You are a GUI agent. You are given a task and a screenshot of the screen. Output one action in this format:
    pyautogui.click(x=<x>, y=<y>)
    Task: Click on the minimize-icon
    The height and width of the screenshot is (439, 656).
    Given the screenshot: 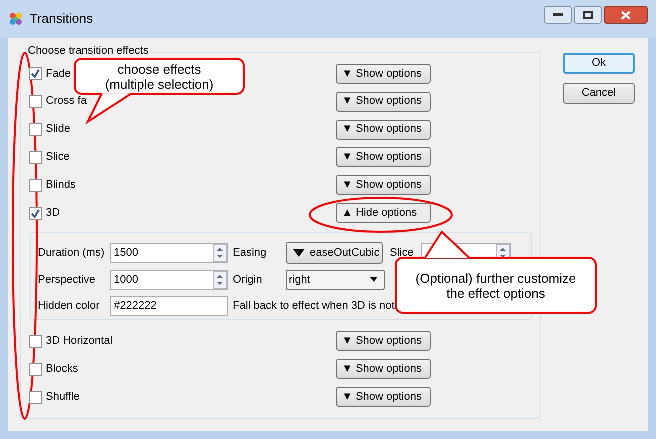 What is the action you would take?
    pyautogui.click(x=558, y=15)
    